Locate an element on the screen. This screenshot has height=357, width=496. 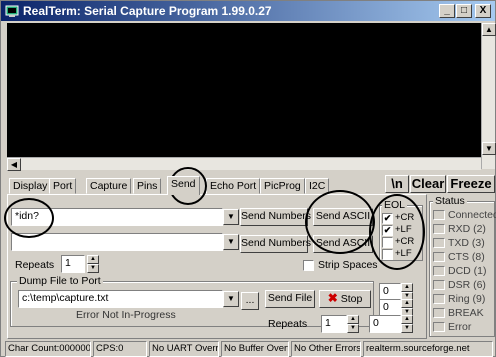
txd-led is located at coordinates (439, 243).